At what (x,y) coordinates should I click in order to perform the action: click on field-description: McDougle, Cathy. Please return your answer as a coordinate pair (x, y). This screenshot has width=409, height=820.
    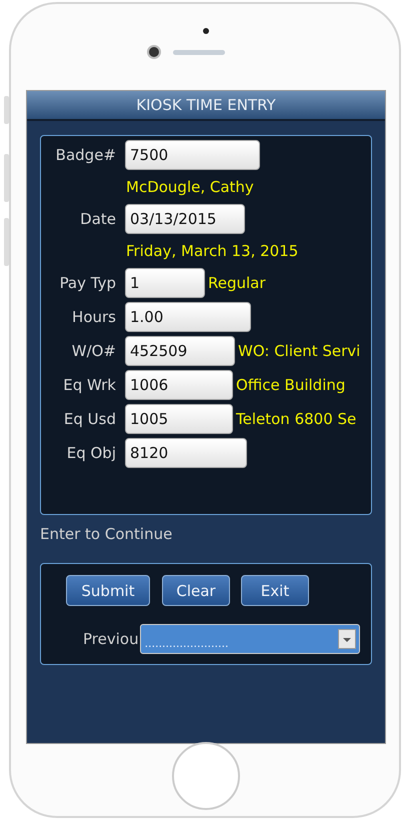
    Looking at the image, I should click on (190, 187).